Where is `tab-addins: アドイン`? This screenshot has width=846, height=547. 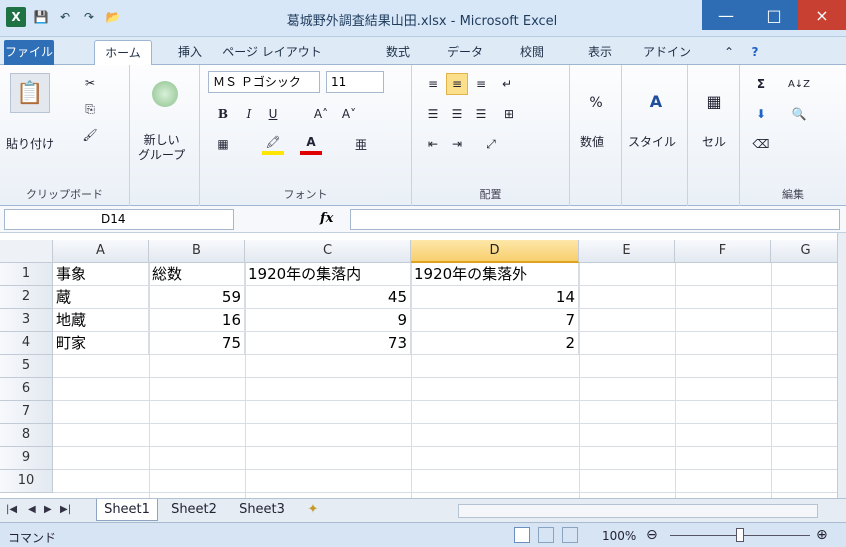
tab-addins: アドイン is located at coordinates (667, 52).